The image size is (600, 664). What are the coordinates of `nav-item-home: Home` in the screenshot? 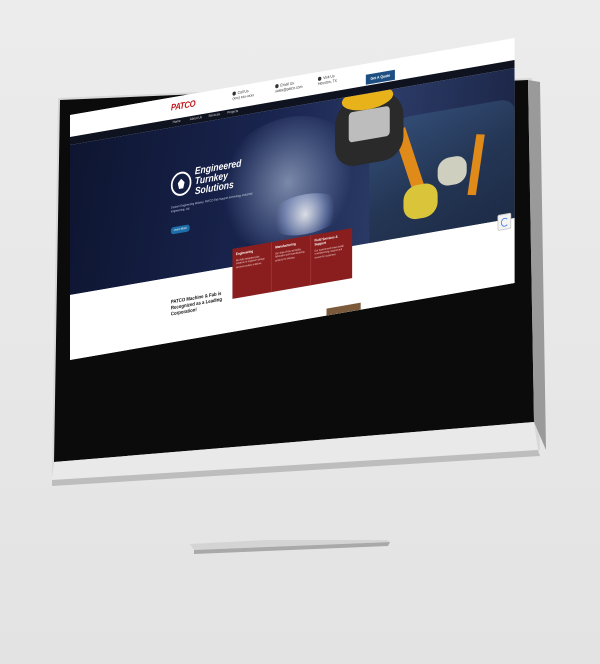 It's located at (177, 121).